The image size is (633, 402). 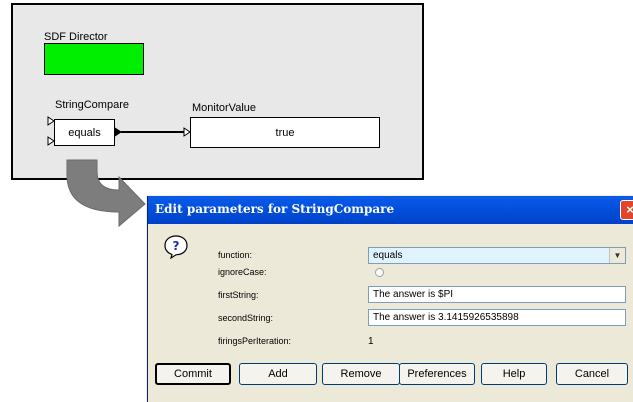 I want to click on second-string-label: secondString:, so click(x=246, y=318).